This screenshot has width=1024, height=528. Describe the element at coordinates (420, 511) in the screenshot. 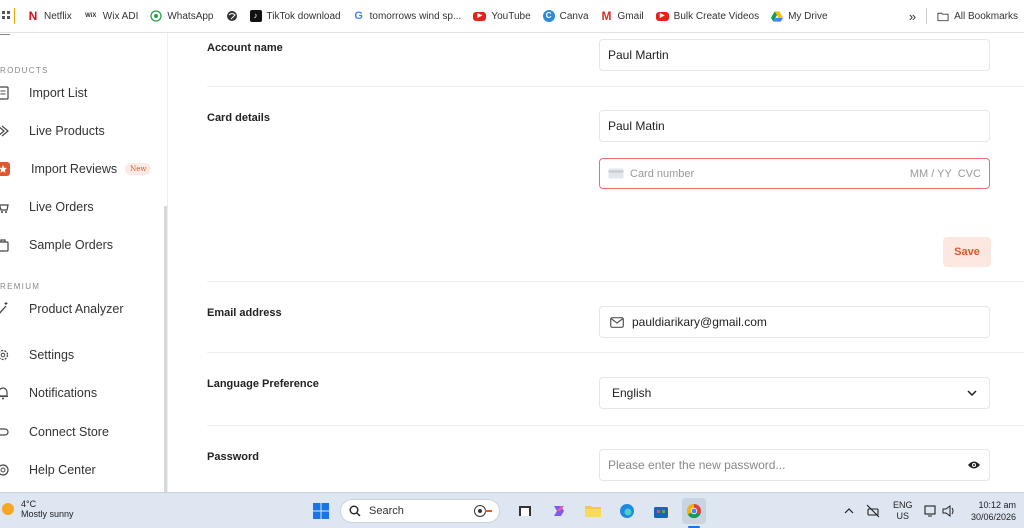

I see `taskbar-search: Search` at that location.